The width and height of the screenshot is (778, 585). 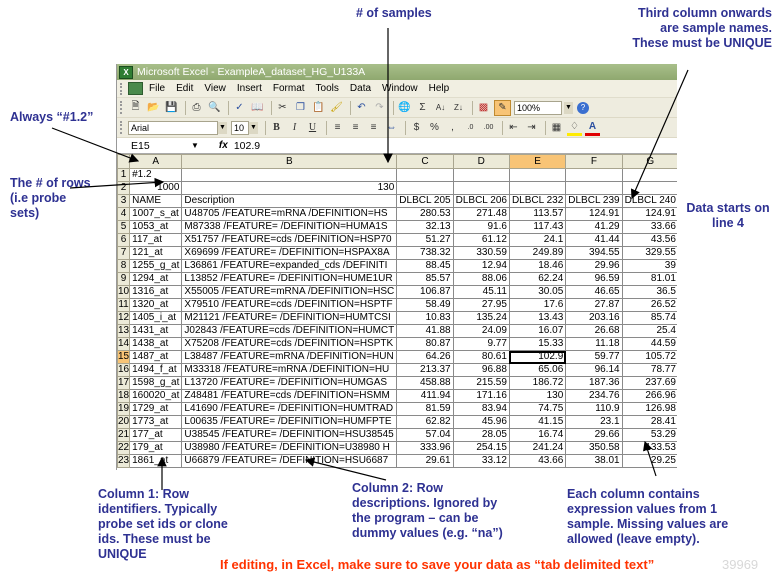 What do you see at coordinates (537, 435) in the screenshot?
I see `cell-e21: 16.74` at bounding box center [537, 435].